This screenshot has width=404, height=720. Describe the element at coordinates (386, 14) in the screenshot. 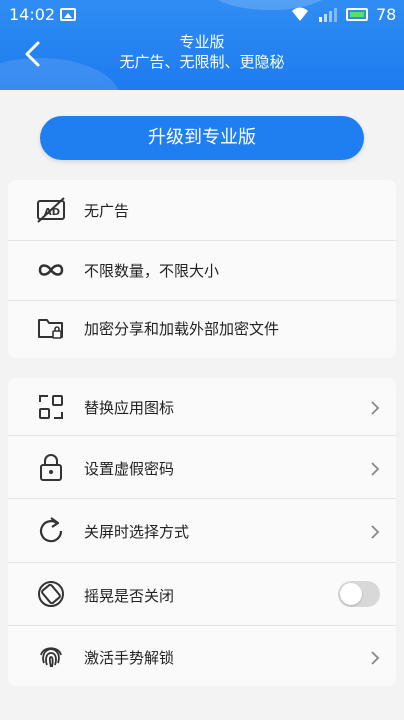

I see `battery-level: 78` at that location.